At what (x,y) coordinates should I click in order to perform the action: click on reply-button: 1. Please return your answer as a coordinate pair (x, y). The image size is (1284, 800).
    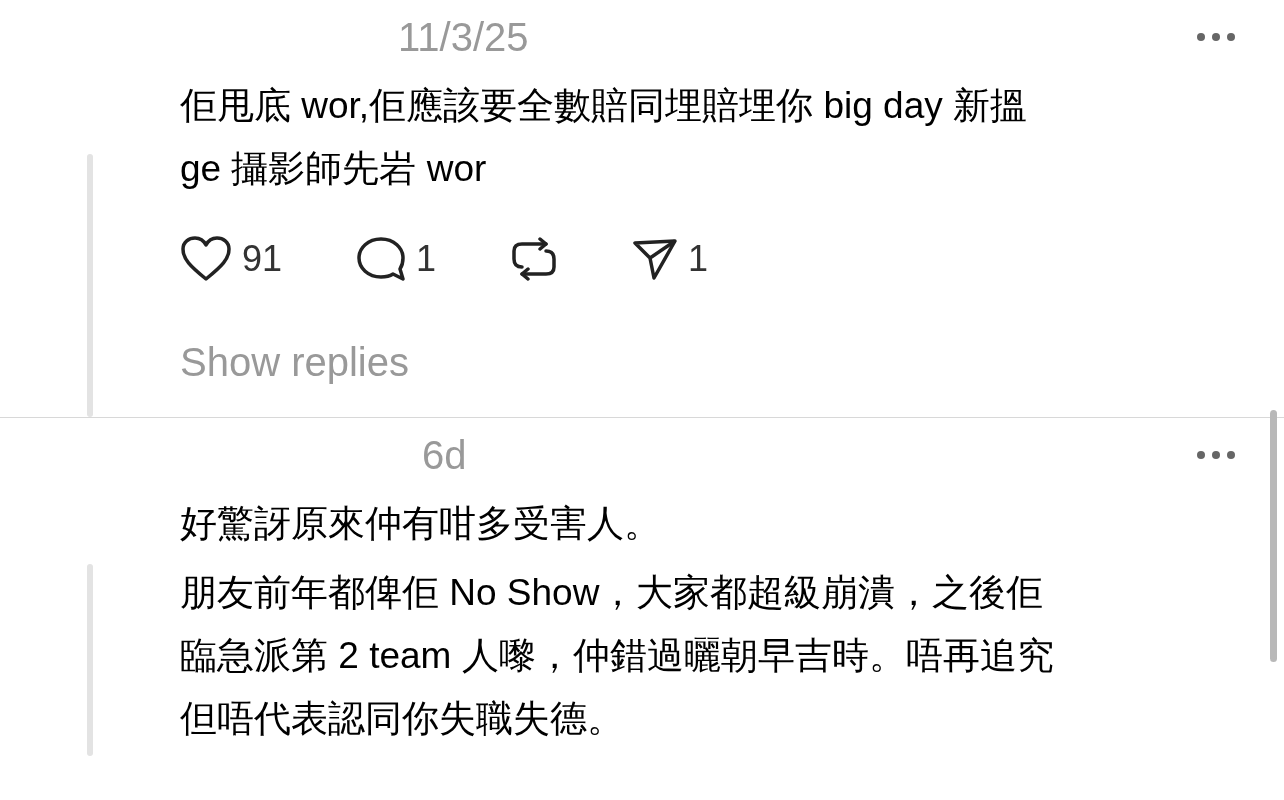
    Looking at the image, I should click on (396, 259).